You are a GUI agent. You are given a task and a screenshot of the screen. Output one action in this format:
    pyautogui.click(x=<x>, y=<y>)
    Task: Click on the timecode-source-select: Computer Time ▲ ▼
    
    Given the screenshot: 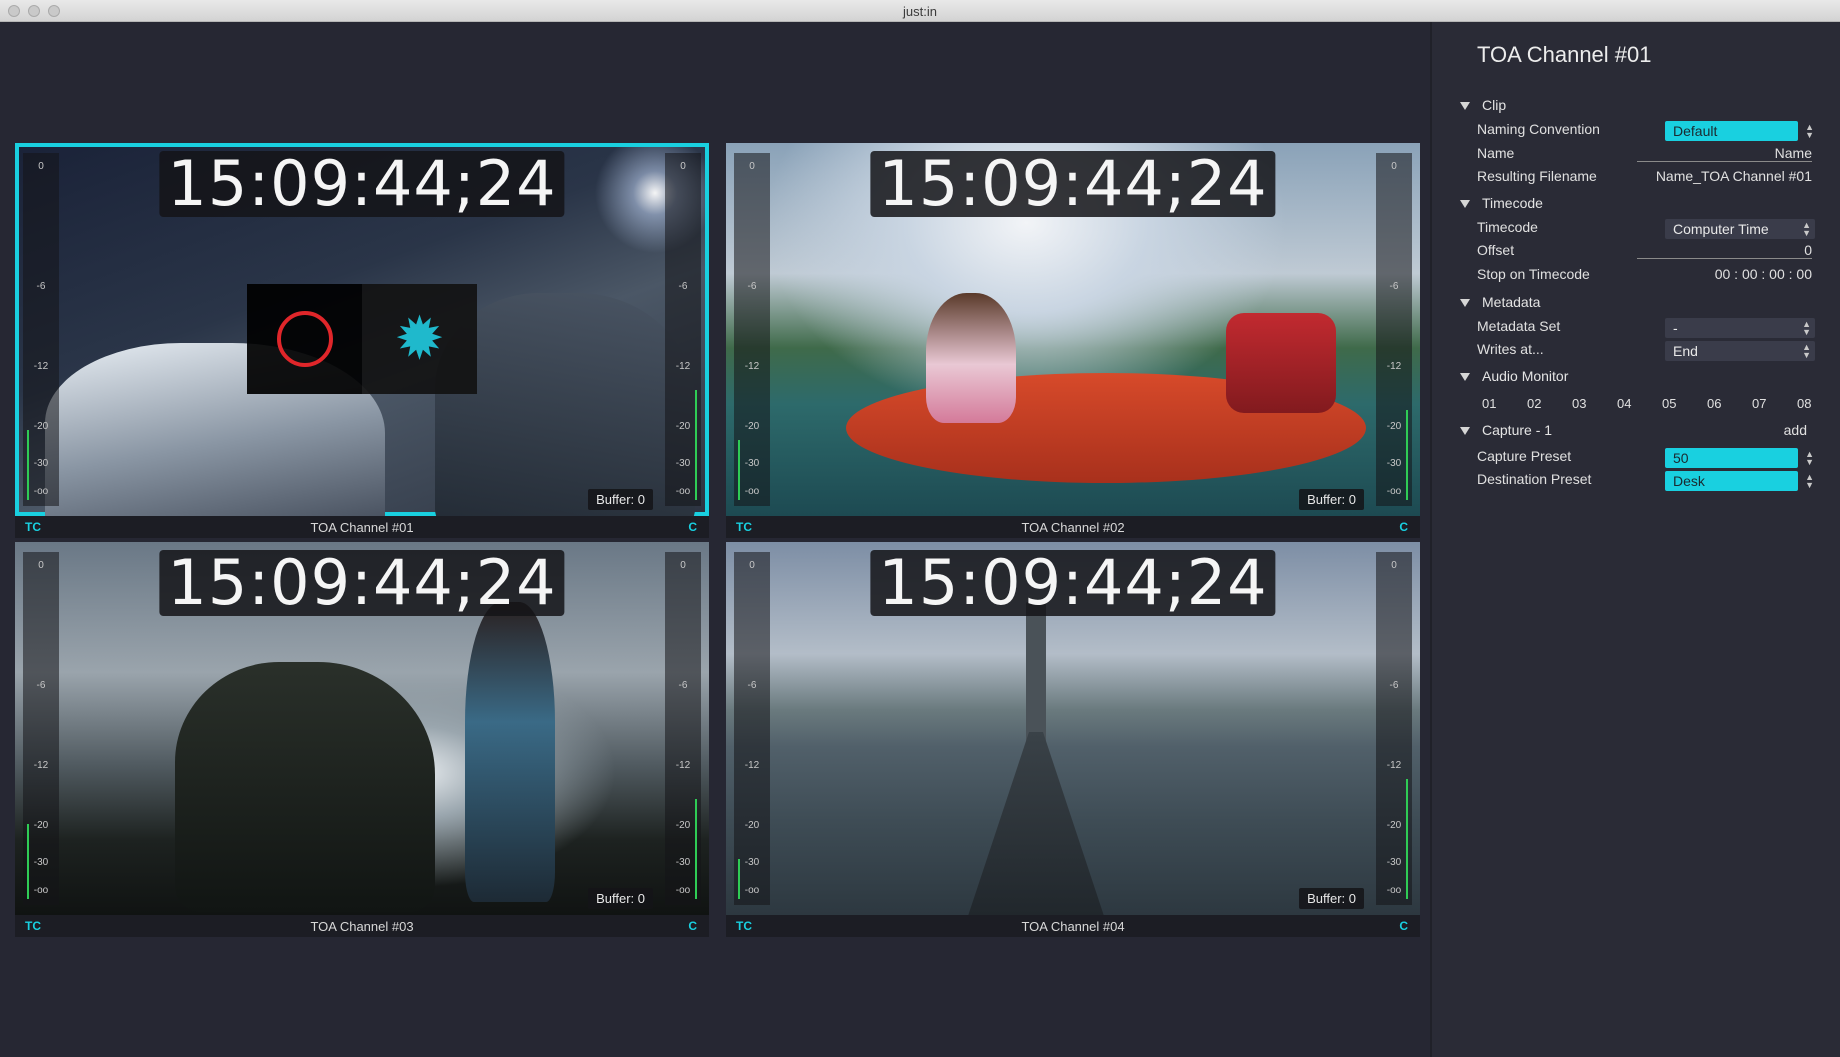 What is the action you would take?
    pyautogui.click(x=1740, y=229)
    